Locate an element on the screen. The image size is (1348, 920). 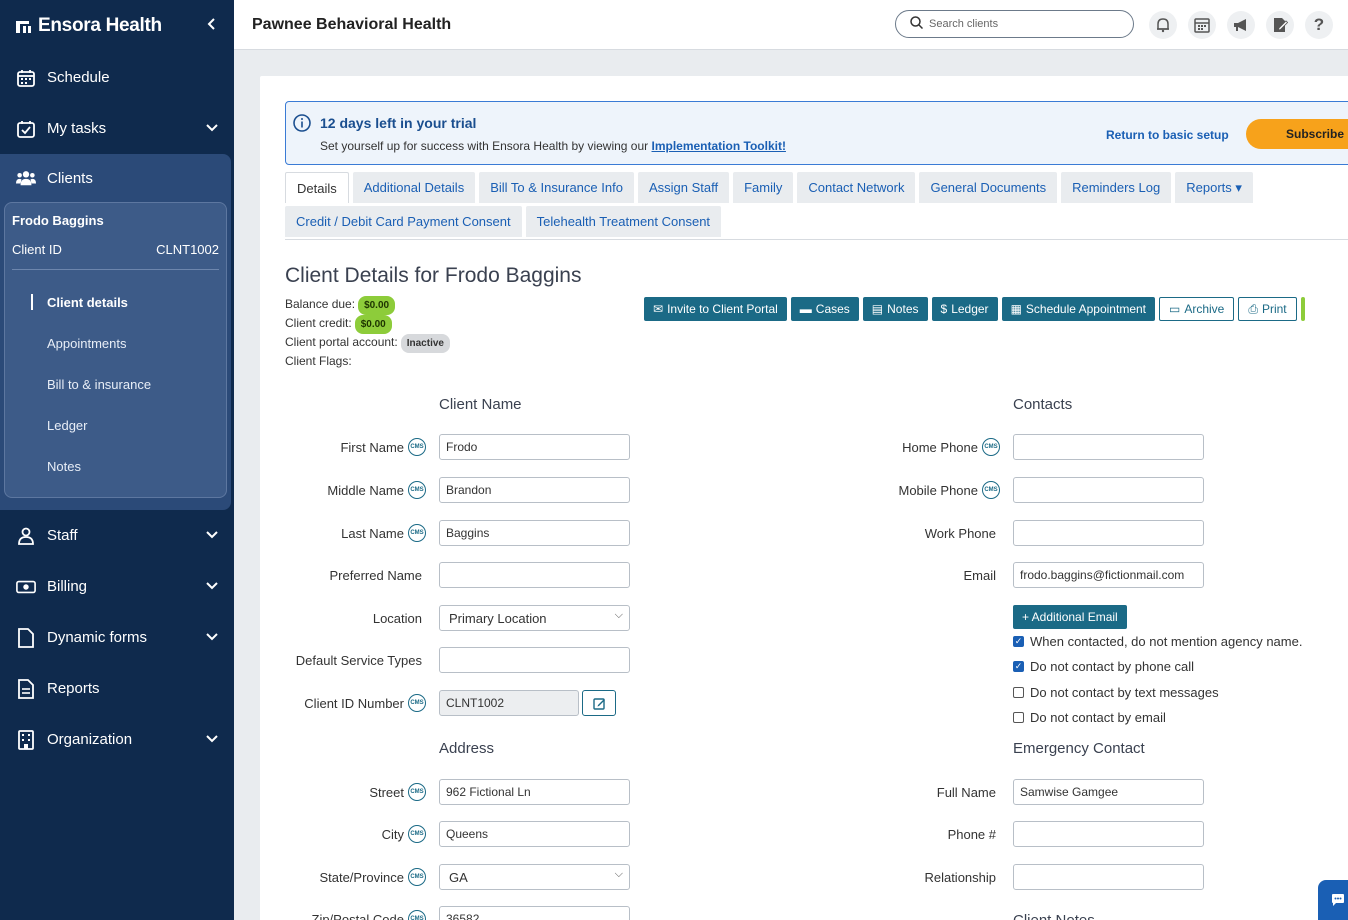
tab-additional-details: Additional Details is located at coordinates (414, 187).